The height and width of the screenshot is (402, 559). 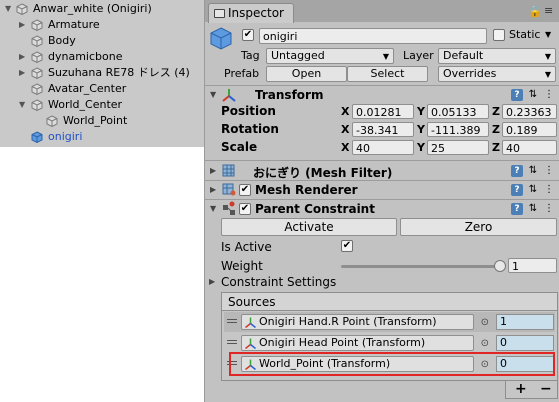 What do you see at coordinates (458, 129) in the screenshot?
I see `rotation-y-field: -111.389` at bounding box center [458, 129].